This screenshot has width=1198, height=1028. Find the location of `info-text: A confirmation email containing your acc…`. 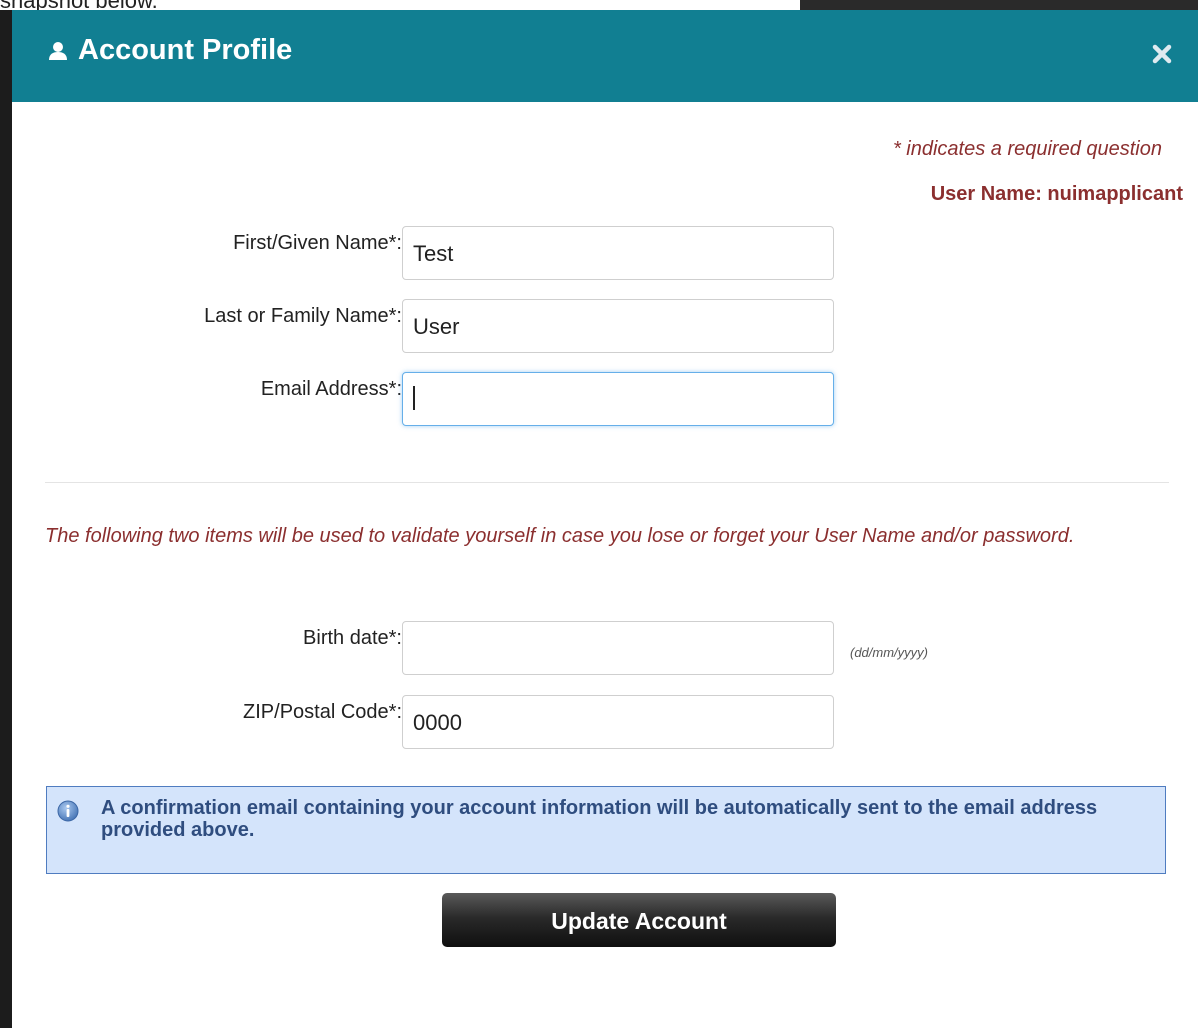

info-text: A confirmation email containing your acc… is located at coordinates (599, 819).